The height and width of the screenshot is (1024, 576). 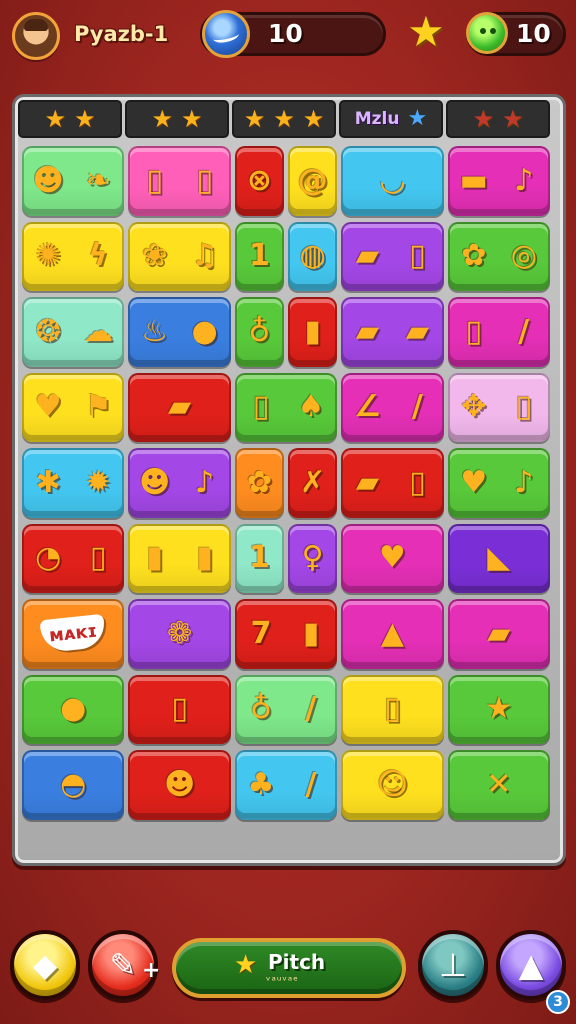 I want to click on game-tile: ✗, so click(x=313, y=483).